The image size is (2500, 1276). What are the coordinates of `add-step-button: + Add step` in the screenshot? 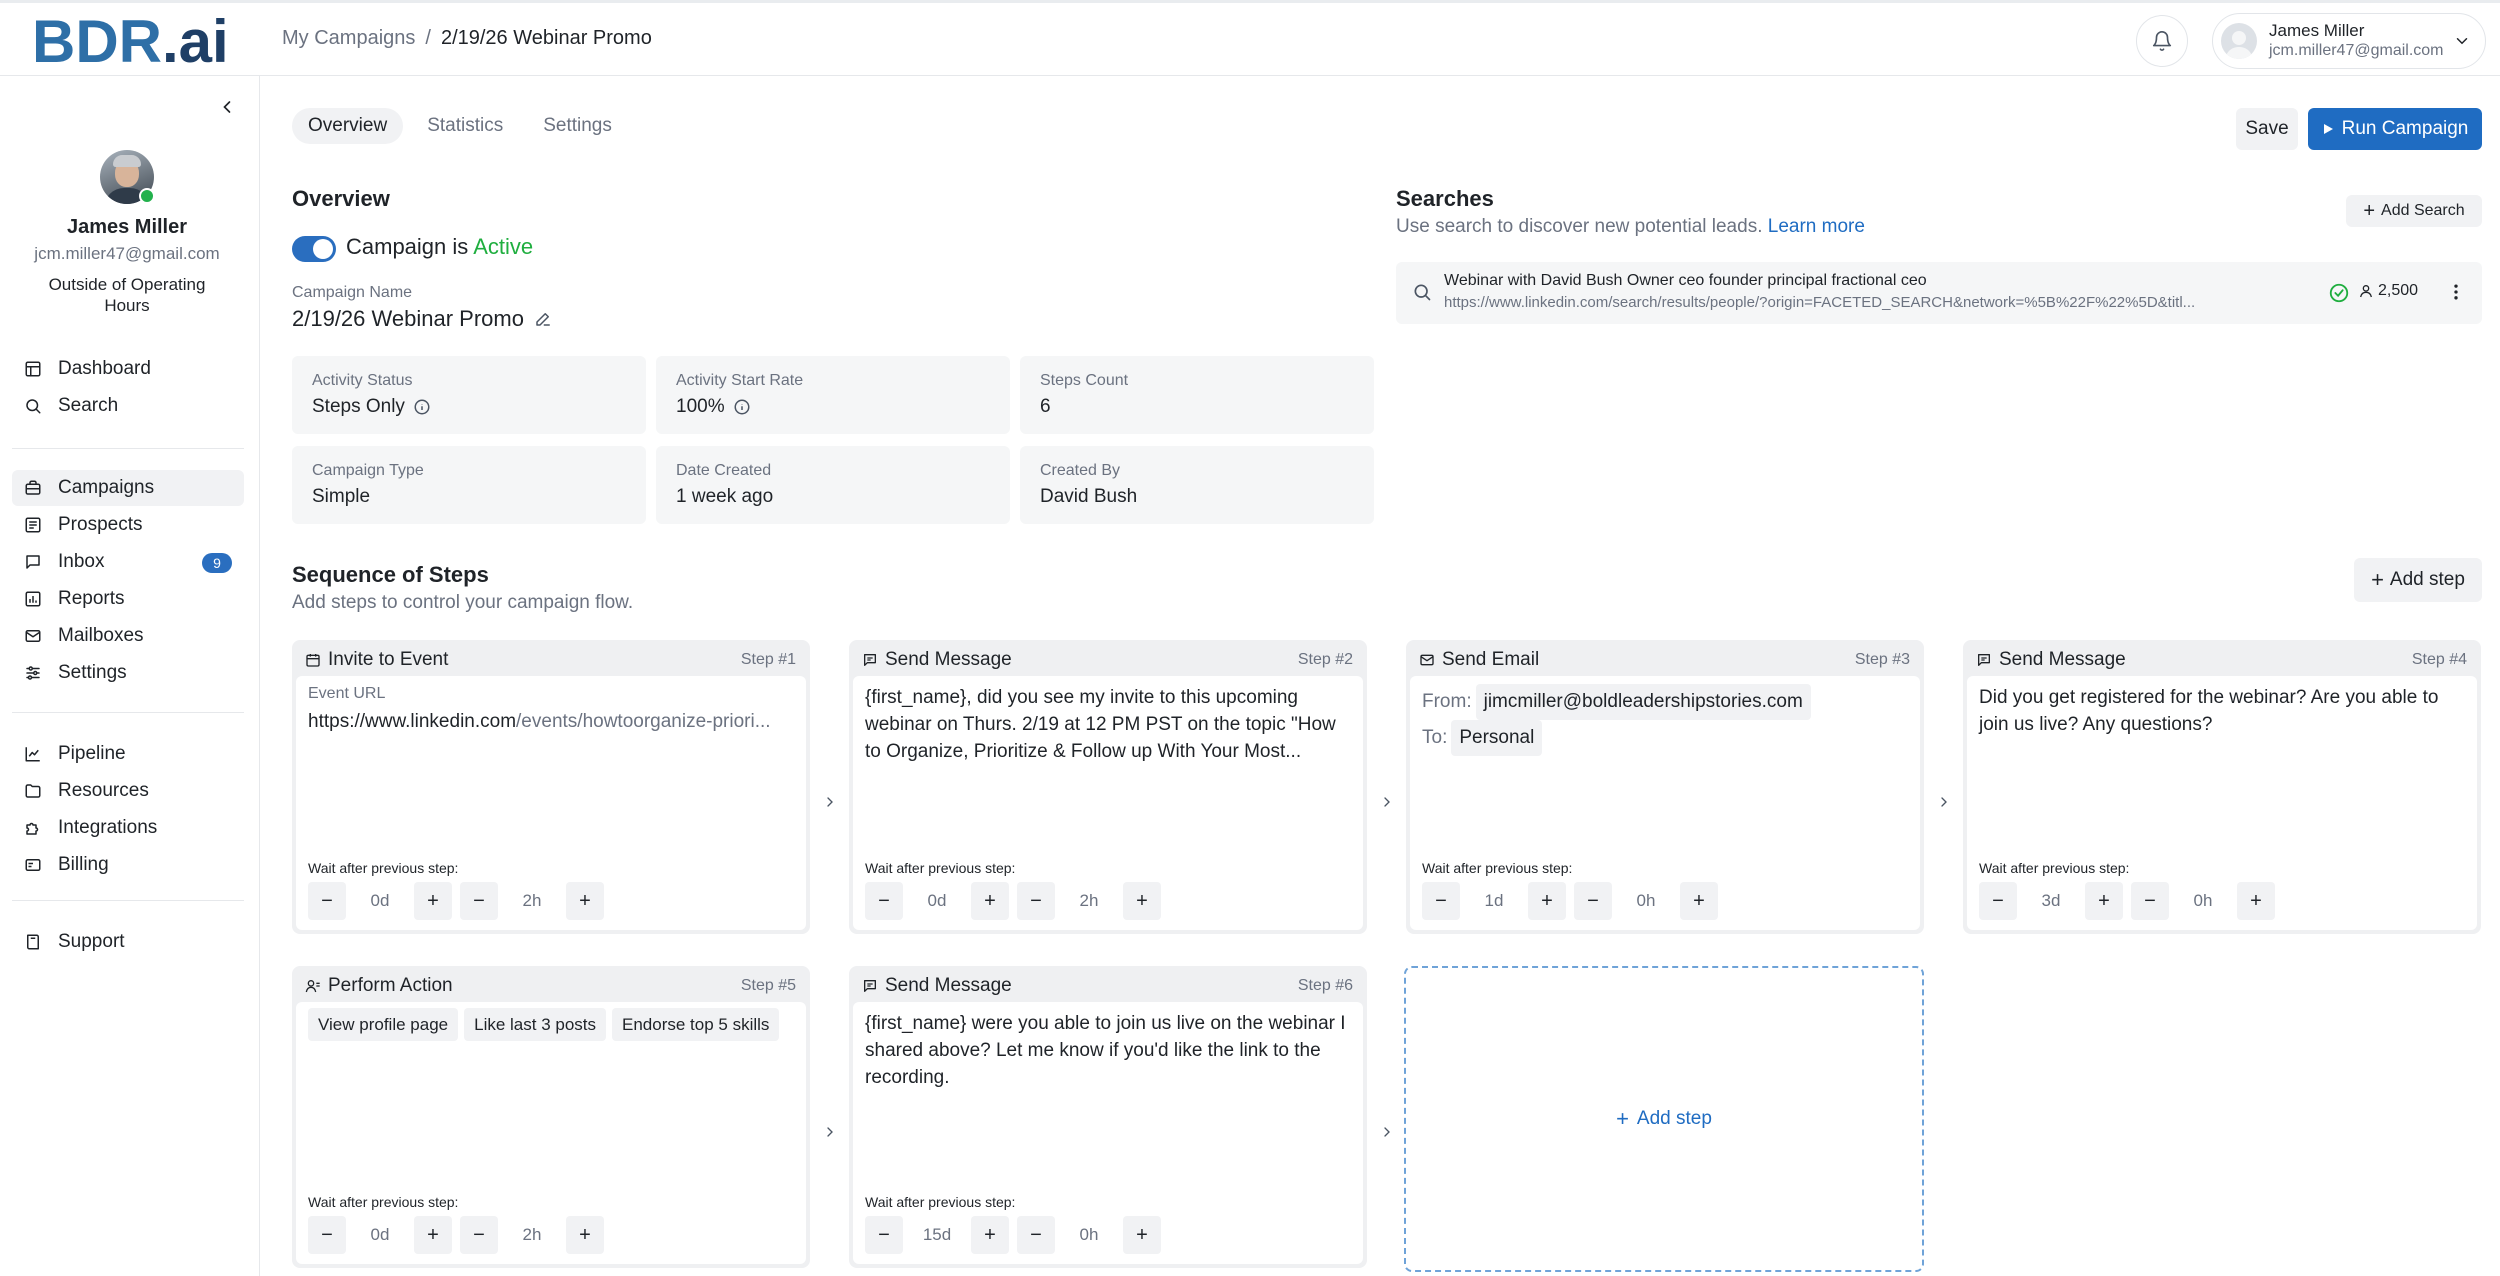 It's located at (2418, 580).